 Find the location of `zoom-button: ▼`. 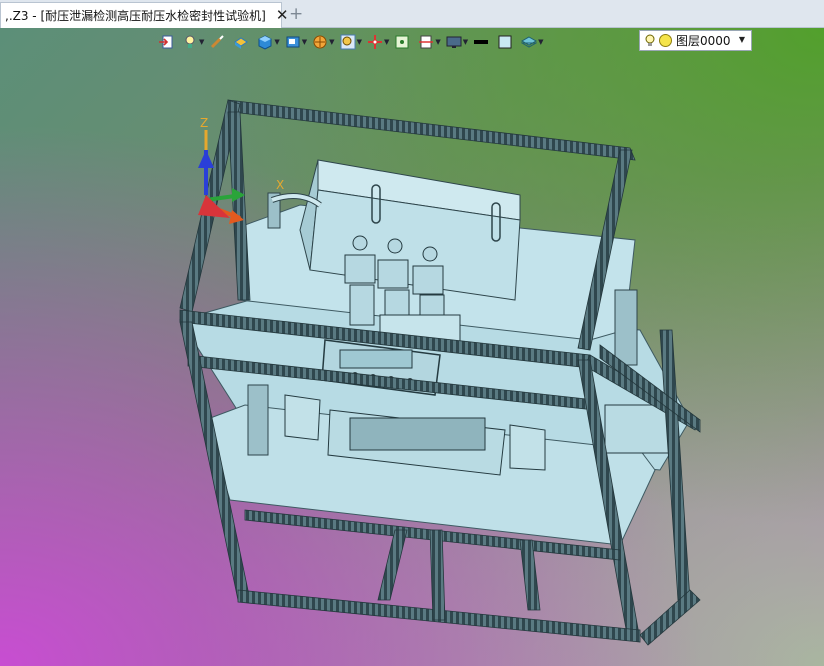

zoom-button: ▼ is located at coordinates (352, 42).